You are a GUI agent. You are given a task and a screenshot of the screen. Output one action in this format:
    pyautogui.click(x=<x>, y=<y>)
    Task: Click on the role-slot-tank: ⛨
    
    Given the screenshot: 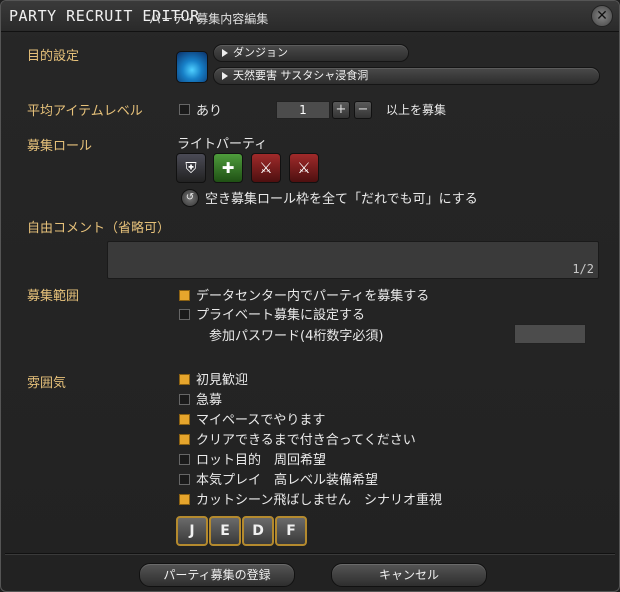 What is the action you would take?
    pyautogui.click(x=191, y=168)
    